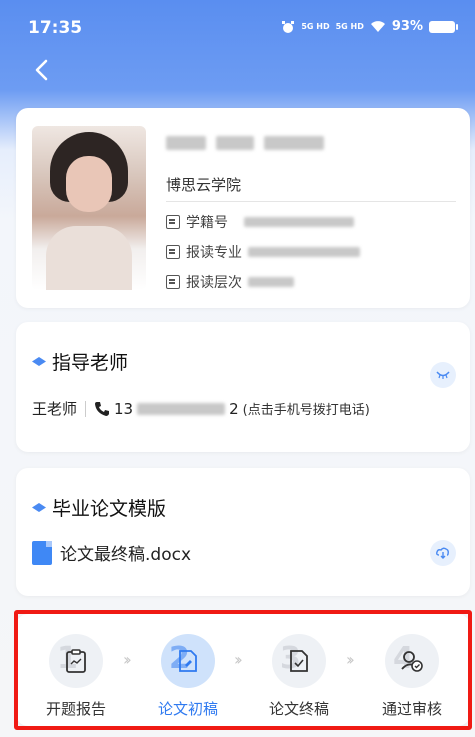  What do you see at coordinates (306, 410) in the screenshot?
I see `call-hint: (点击手机号拨打电话)` at bounding box center [306, 410].